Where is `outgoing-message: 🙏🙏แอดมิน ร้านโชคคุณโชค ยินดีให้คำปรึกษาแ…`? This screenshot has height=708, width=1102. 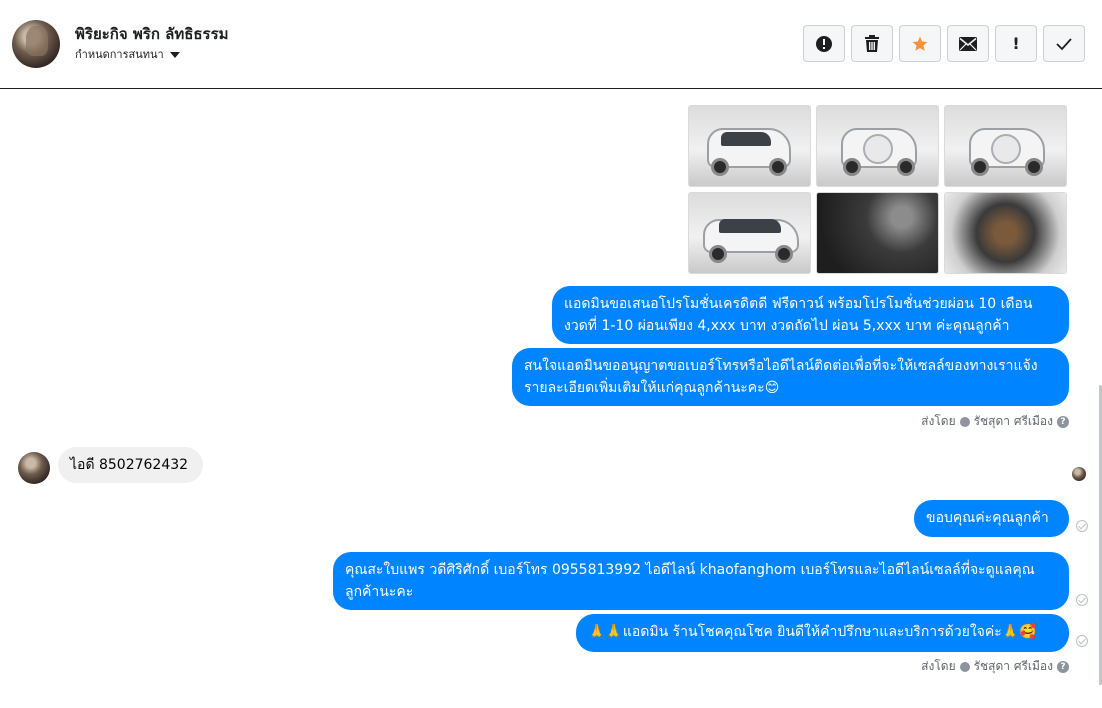 outgoing-message: 🙏🙏แอดมิน ร้านโชคคุณโชค ยินดีให้คำปรึกษาแ… is located at coordinates (822, 633).